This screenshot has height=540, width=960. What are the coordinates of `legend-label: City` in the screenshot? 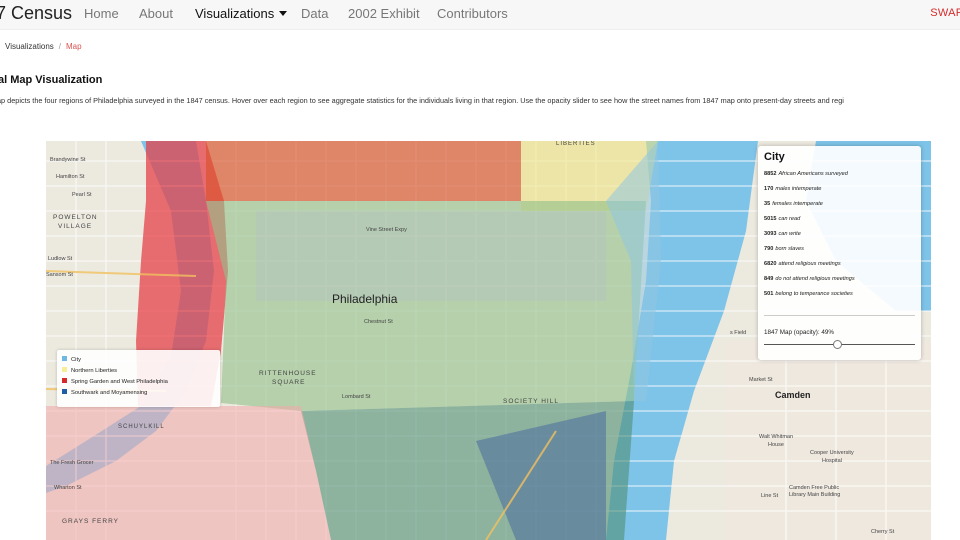 It's located at (76, 360).